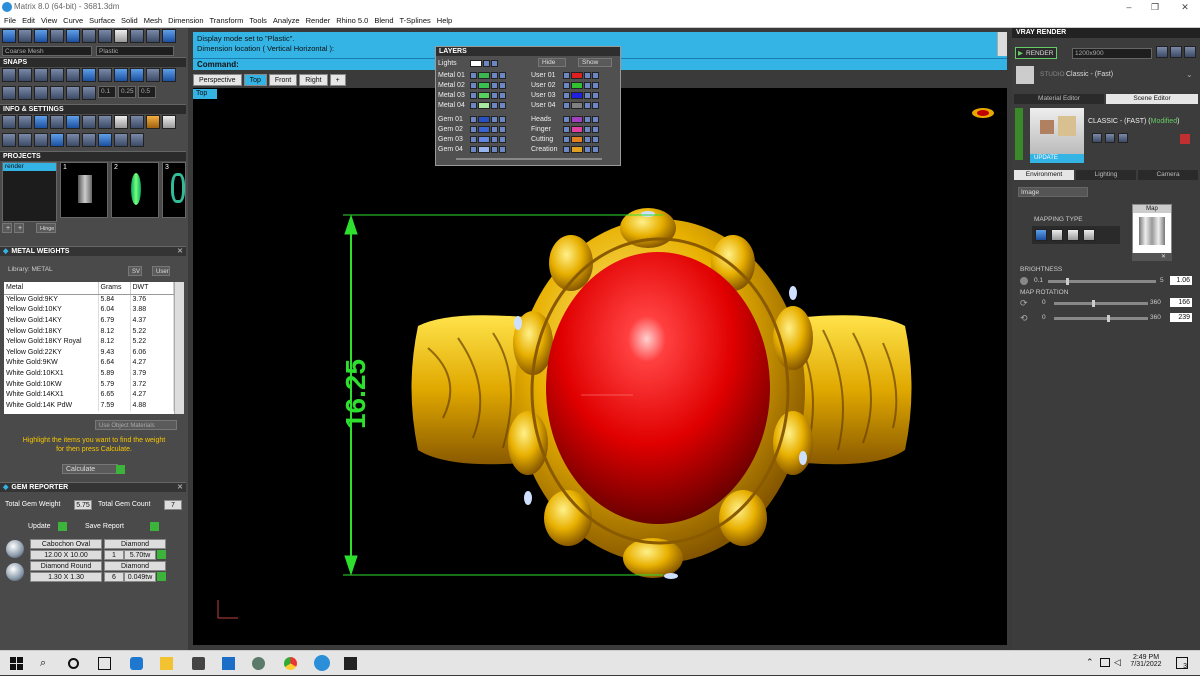 The height and width of the screenshot is (676, 1200). What do you see at coordinates (322, 663) in the screenshot?
I see `matrix-icon` at bounding box center [322, 663].